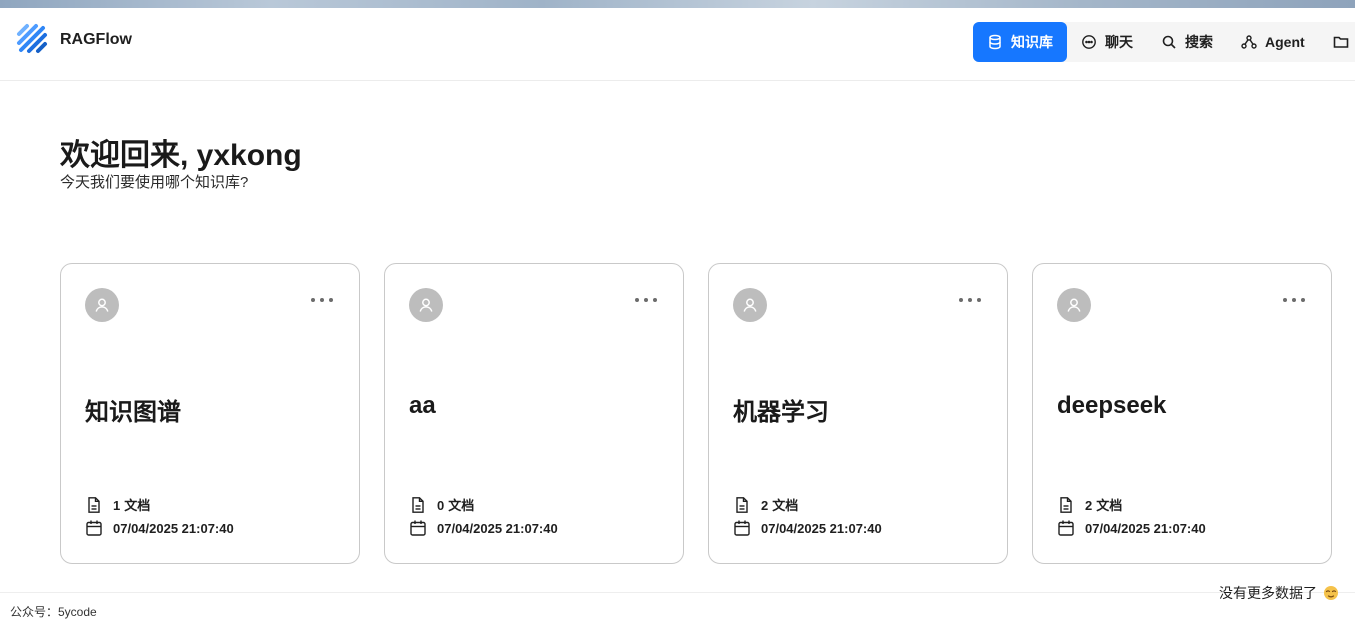 The width and height of the screenshot is (1355, 628). Describe the element at coordinates (422, 405) in the screenshot. I see `card-title: aa` at that location.